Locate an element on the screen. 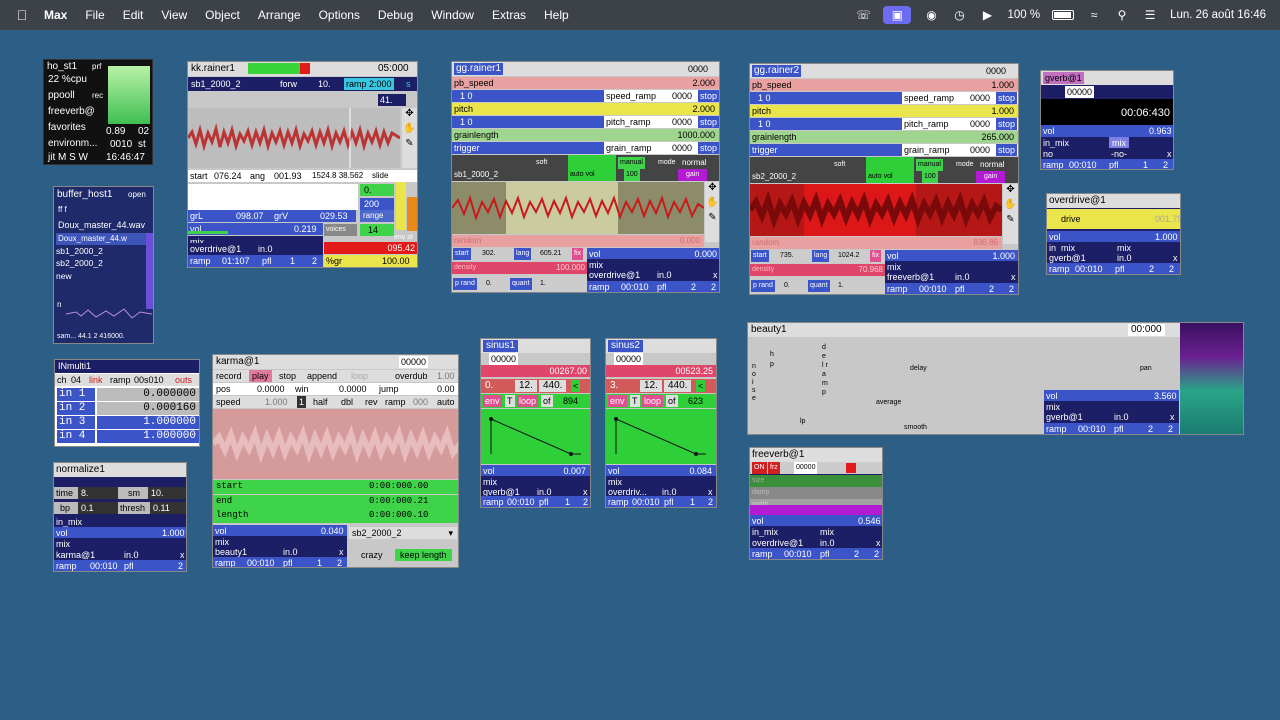 This screenshot has height=720, width=1280. gg2-waveform is located at coordinates (876, 210).